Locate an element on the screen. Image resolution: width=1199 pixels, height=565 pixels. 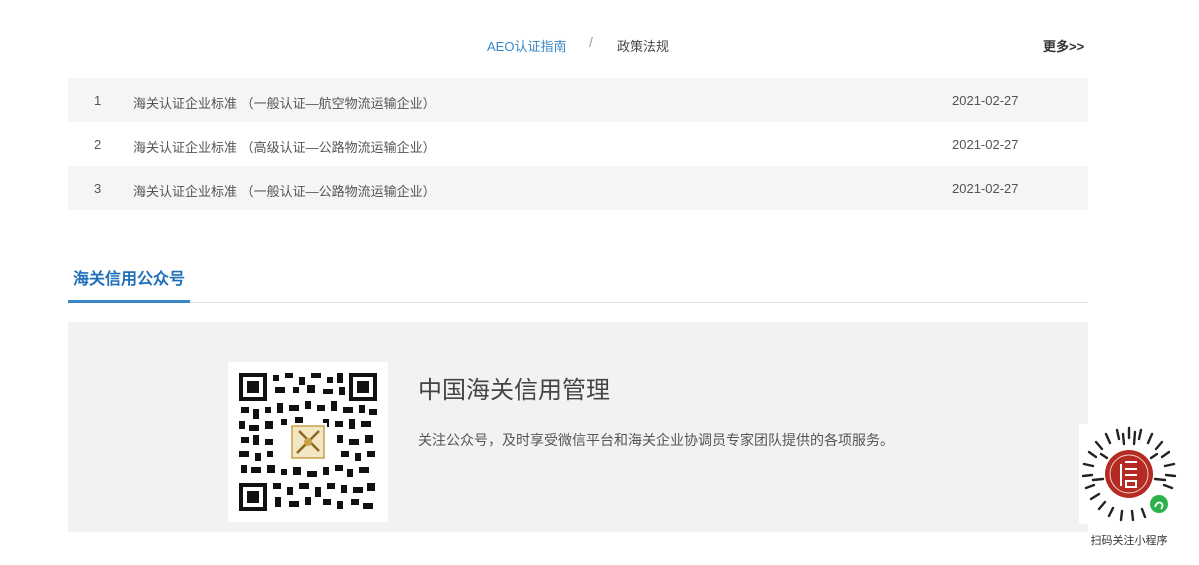
list-item: 3 海关认证企业标准 （一般认证—公路物流运输企业） 2021-02-27 is located at coordinates (578, 188).